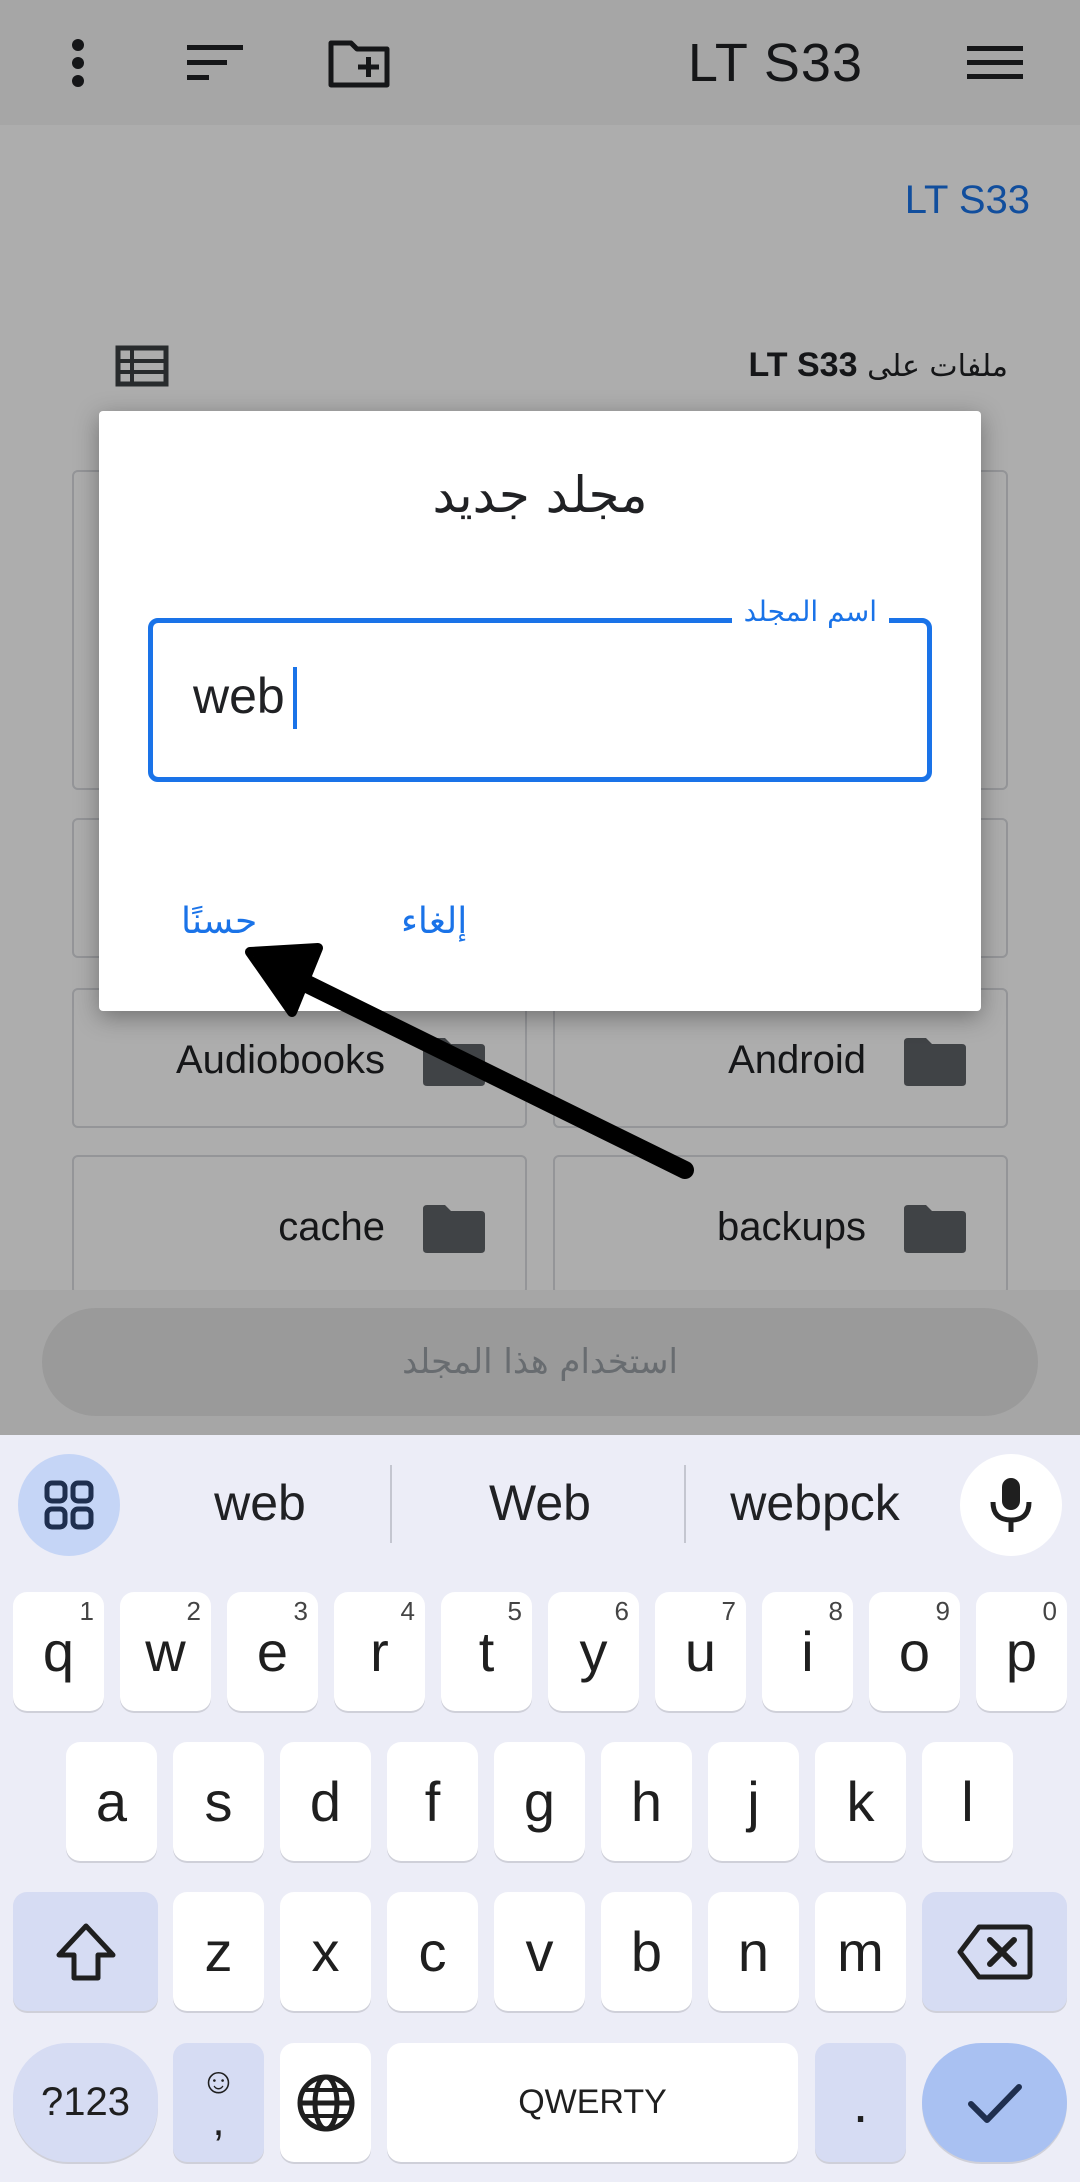  Describe the element at coordinates (810, 611) in the screenshot. I see `folder-name-label: اسم المجلد` at that location.